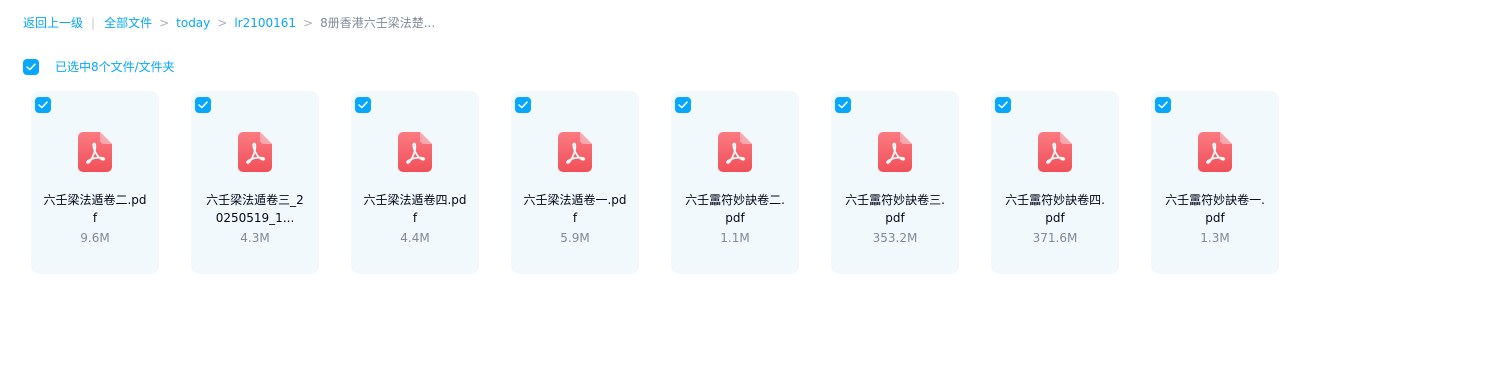 Image resolution: width=1510 pixels, height=365 pixels. Describe the element at coordinates (53, 23) in the screenshot. I see `back-link: 返回上一级` at that location.